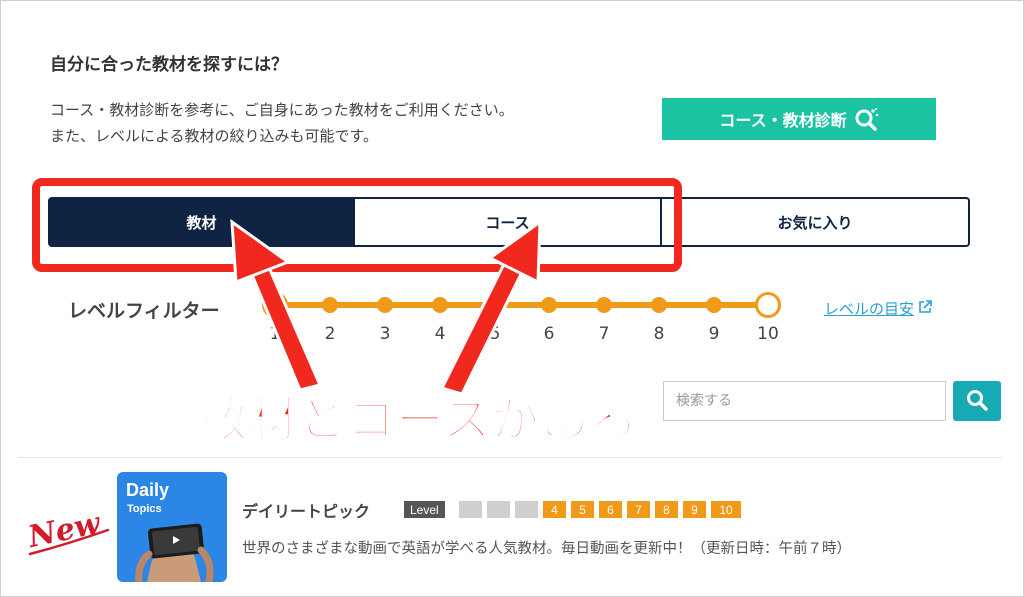 The height and width of the screenshot is (597, 1024). I want to click on material-title: デイリートピック, so click(306, 510).